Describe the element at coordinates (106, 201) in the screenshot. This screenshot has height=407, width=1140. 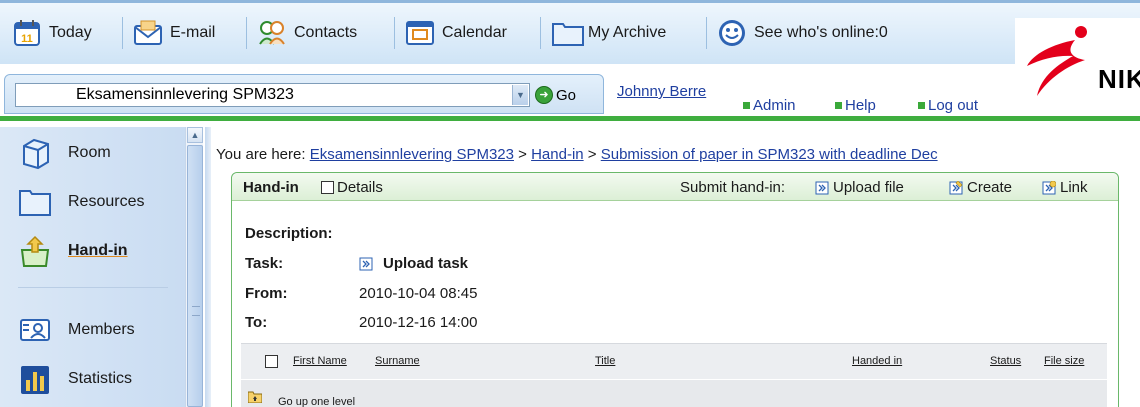
I see `sidebar-item-label: Resources` at that location.